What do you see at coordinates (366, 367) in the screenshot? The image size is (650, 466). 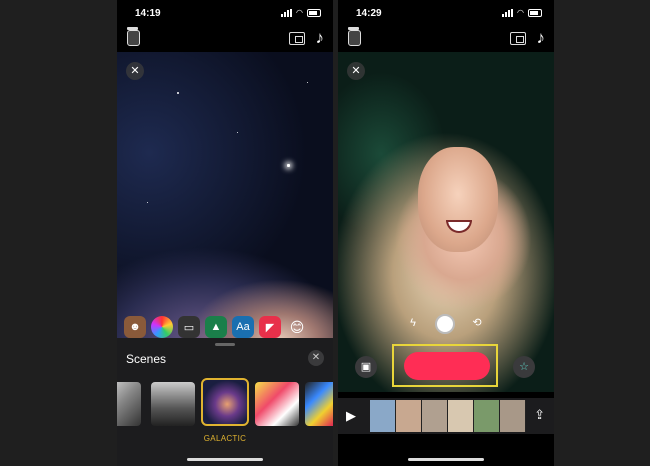 I see `media-library-button: ▣` at bounding box center [366, 367].